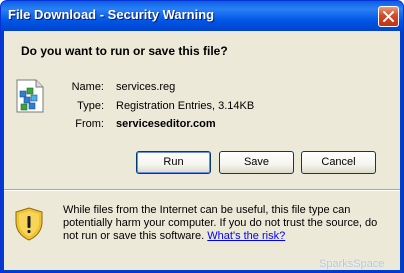  I want to click on shield-warning-icon, so click(29, 224).